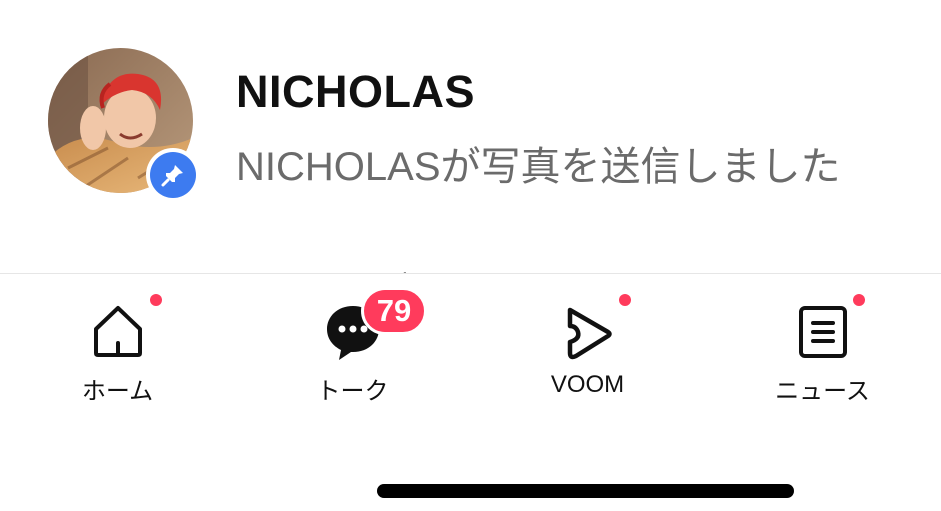 This screenshot has height=511, width=941. Describe the element at coordinates (355, 91) in the screenshot. I see `chat-title: NICHOLAS` at that location.